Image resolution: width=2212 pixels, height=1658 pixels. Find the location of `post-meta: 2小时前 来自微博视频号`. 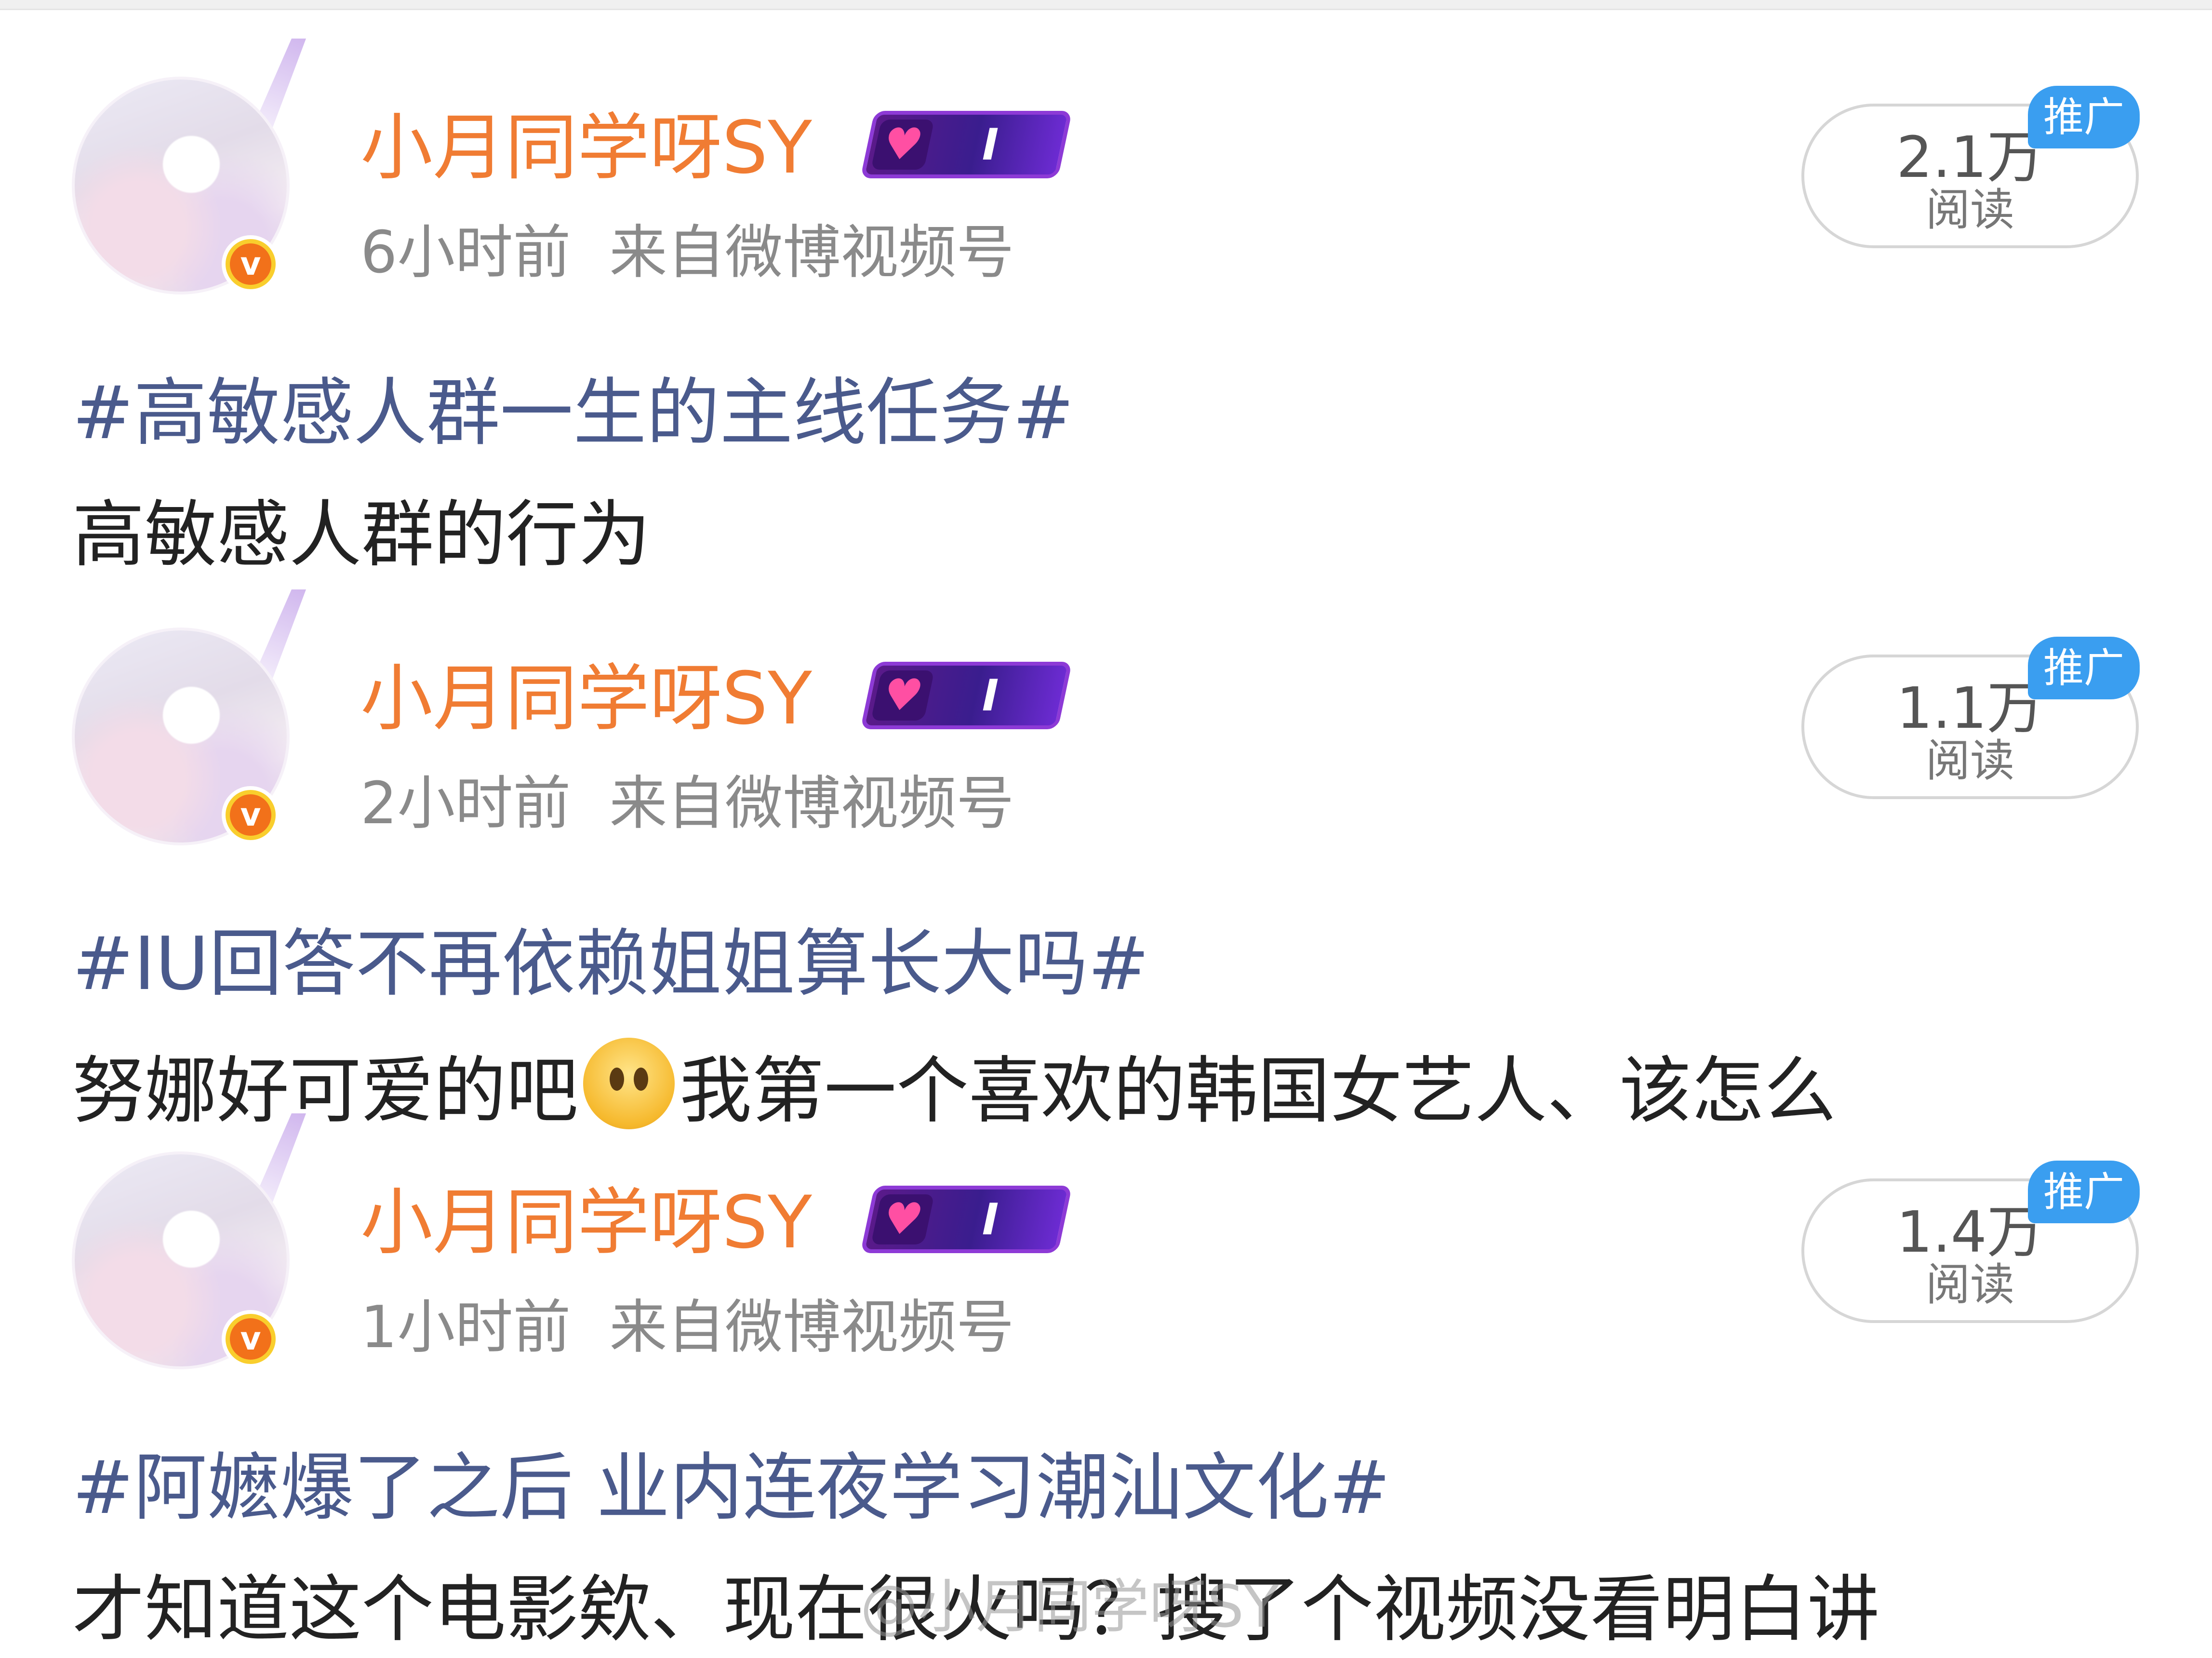

post-meta: 2小时前 来自微博视频号 is located at coordinates (687, 803).